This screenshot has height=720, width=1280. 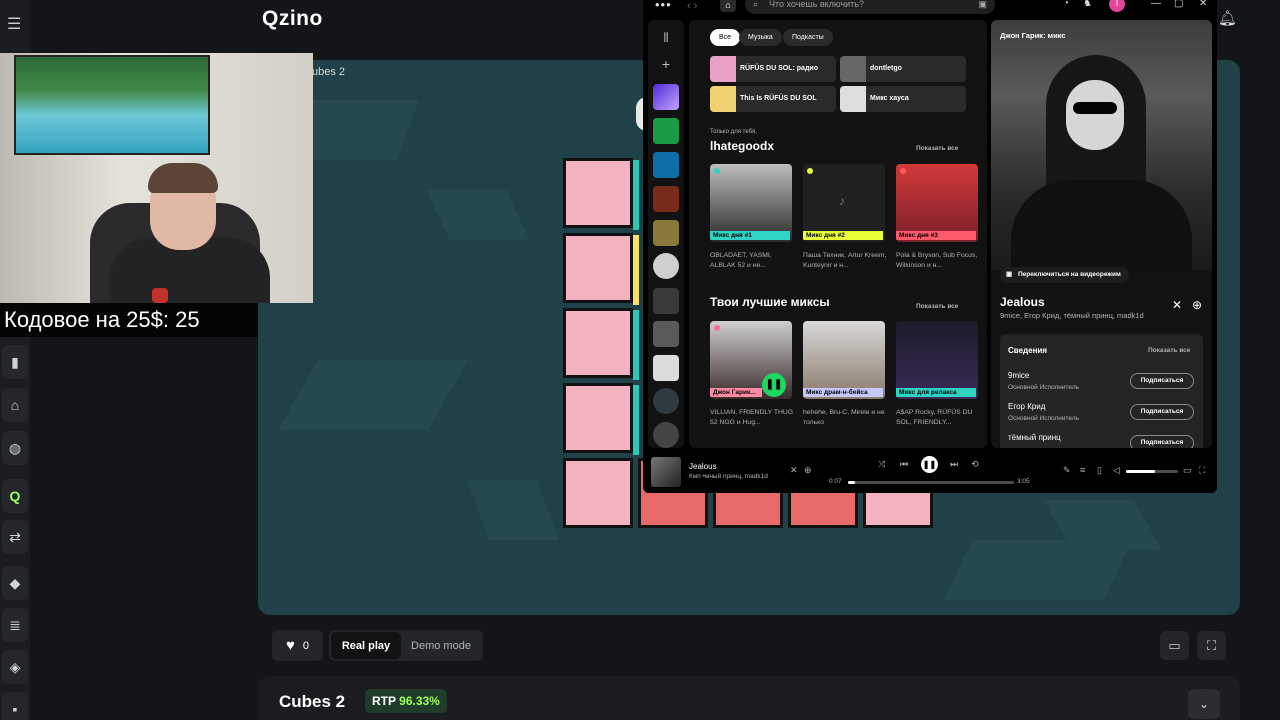 What do you see at coordinates (666, 131) in the screenshot?
I see `saved-episodes-thumb` at bounding box center [666, 131].